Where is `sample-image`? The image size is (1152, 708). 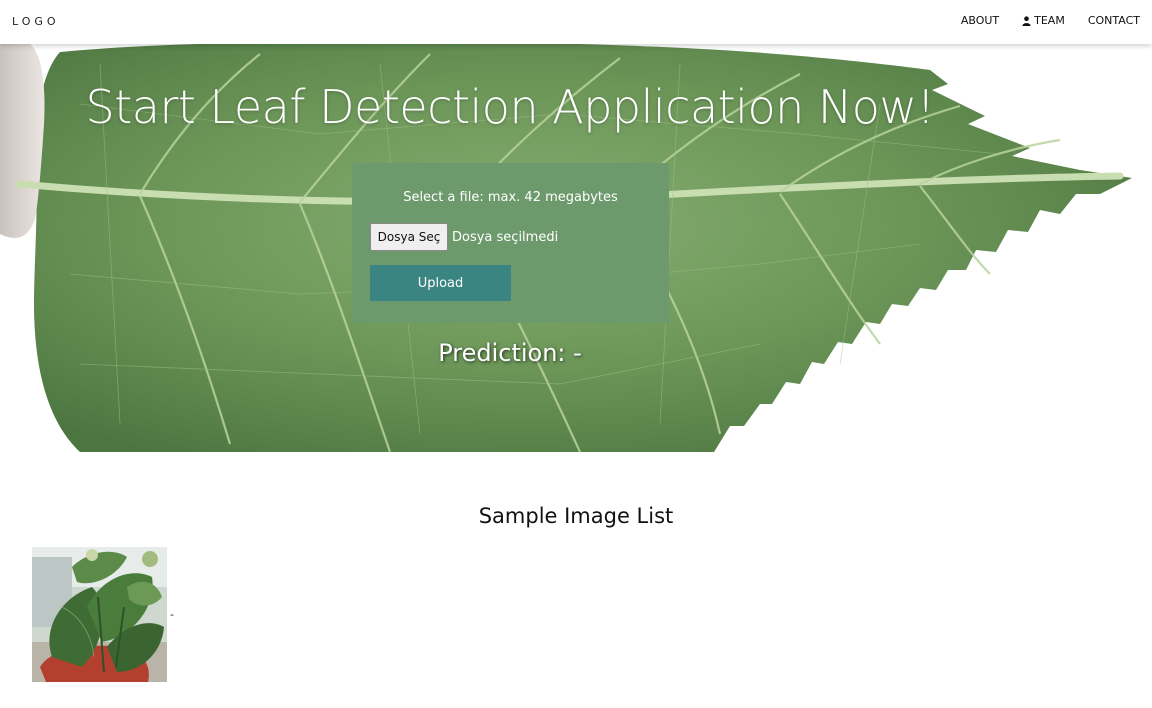
sample-image is located at coordinates (99, 614).